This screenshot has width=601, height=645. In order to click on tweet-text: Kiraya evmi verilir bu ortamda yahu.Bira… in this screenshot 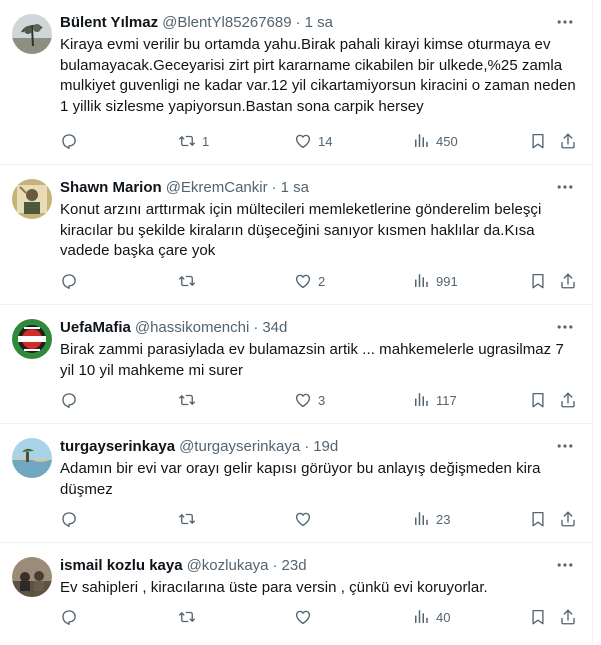, I will do `click(318, 75)`.